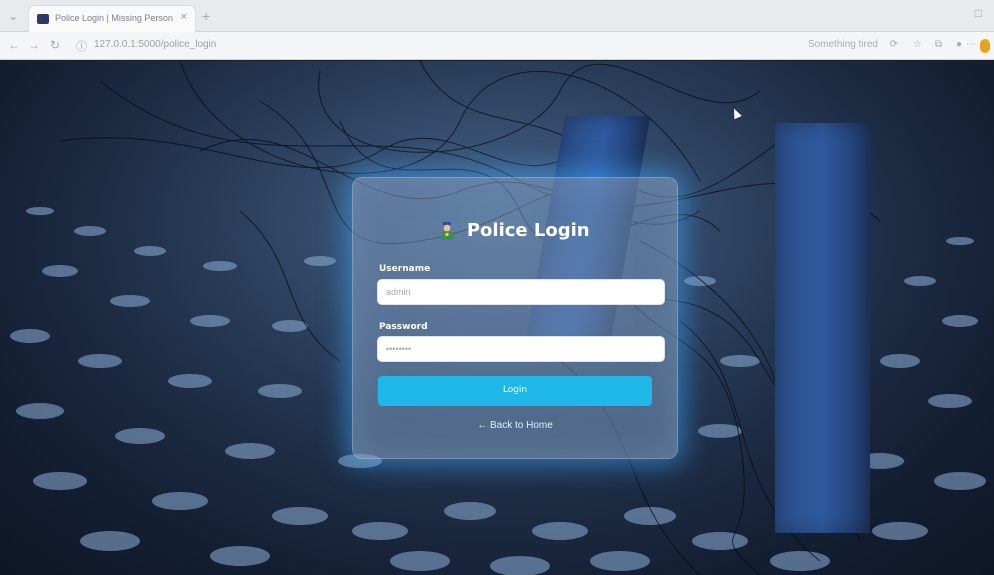 The width and height of the screenshot is (994, 575). I want to click on login-button: Login, so click(515, 391).